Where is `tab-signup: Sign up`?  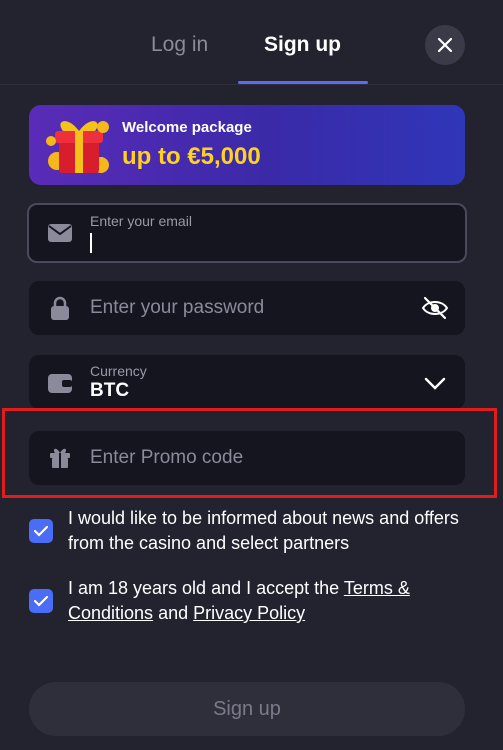
tab-signup: Sign up is located at coordinates (302, 45).